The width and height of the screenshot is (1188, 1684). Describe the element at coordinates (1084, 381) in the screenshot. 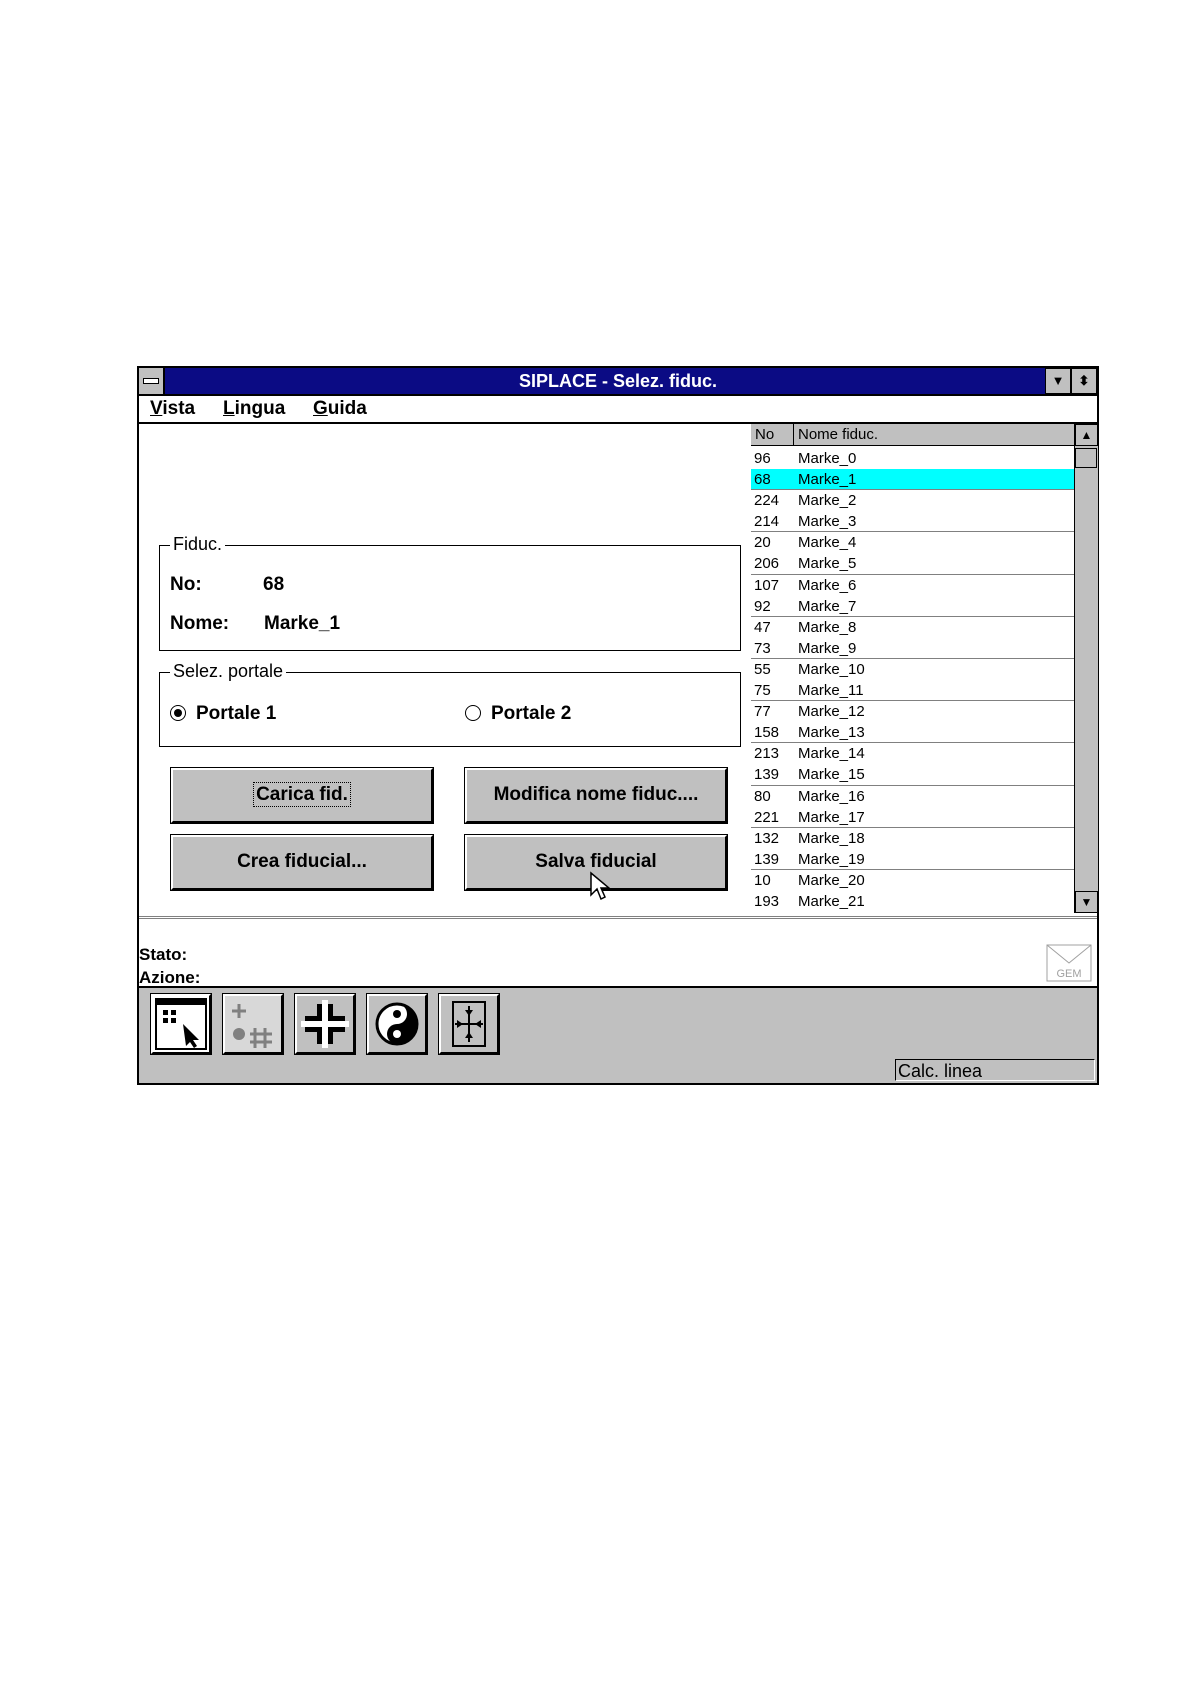

I see `restore-icon: ⬍` at that location.